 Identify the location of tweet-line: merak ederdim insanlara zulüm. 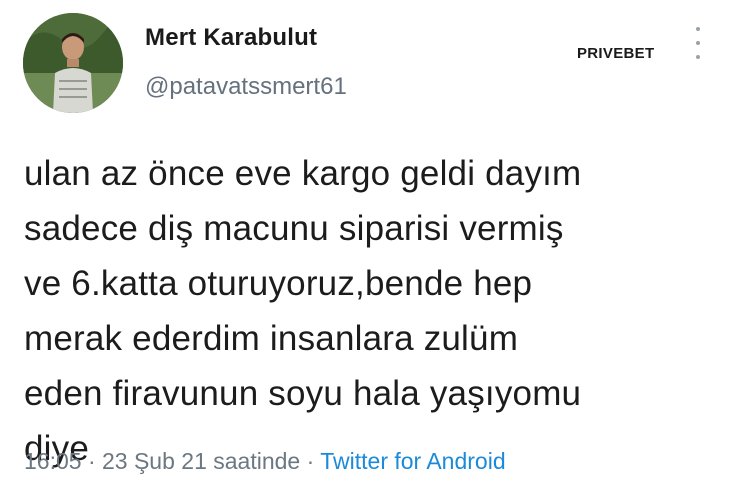
(271, 338).